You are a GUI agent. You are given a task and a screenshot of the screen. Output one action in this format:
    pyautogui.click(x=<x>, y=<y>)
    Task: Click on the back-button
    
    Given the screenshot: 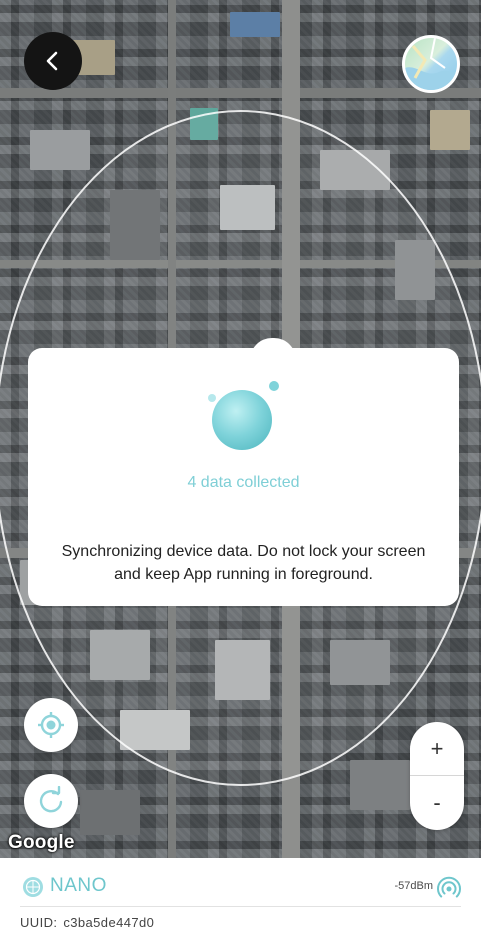 What is the action you would take?
    pyautogui.click(x=53, y=61)
    